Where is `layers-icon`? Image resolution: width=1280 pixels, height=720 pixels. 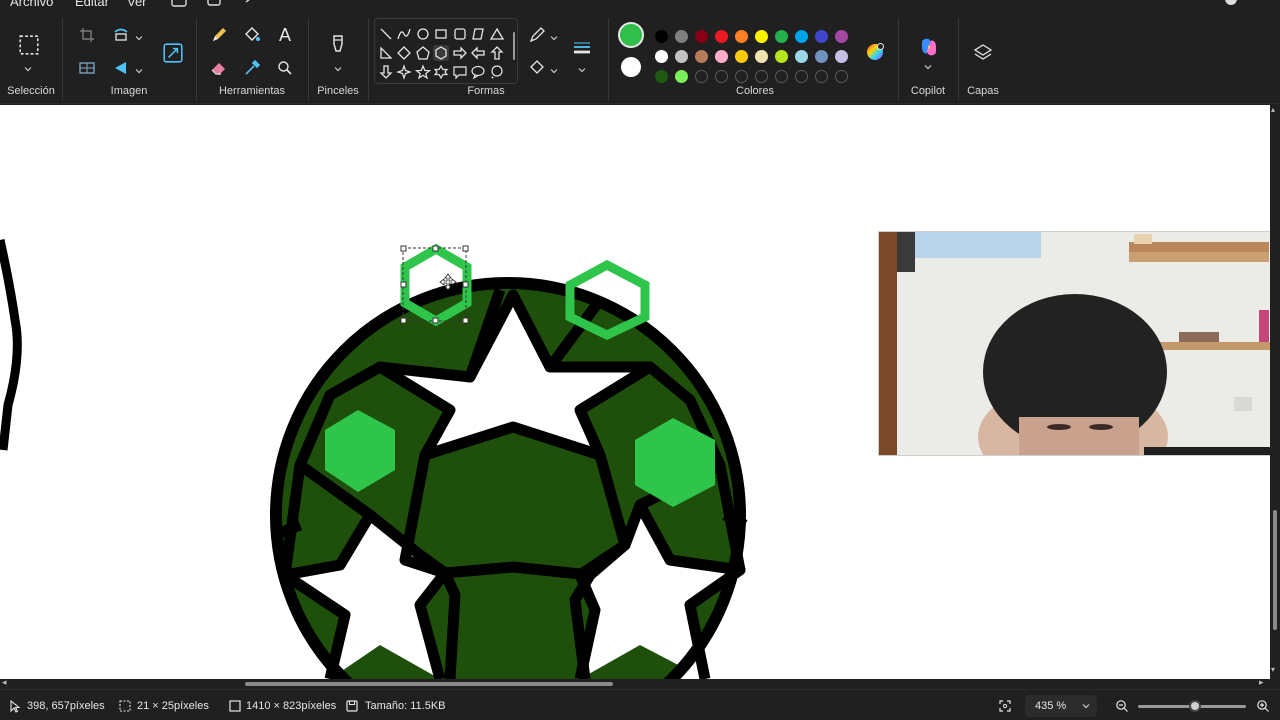 layers-icon is located at coordinates (983, 53).